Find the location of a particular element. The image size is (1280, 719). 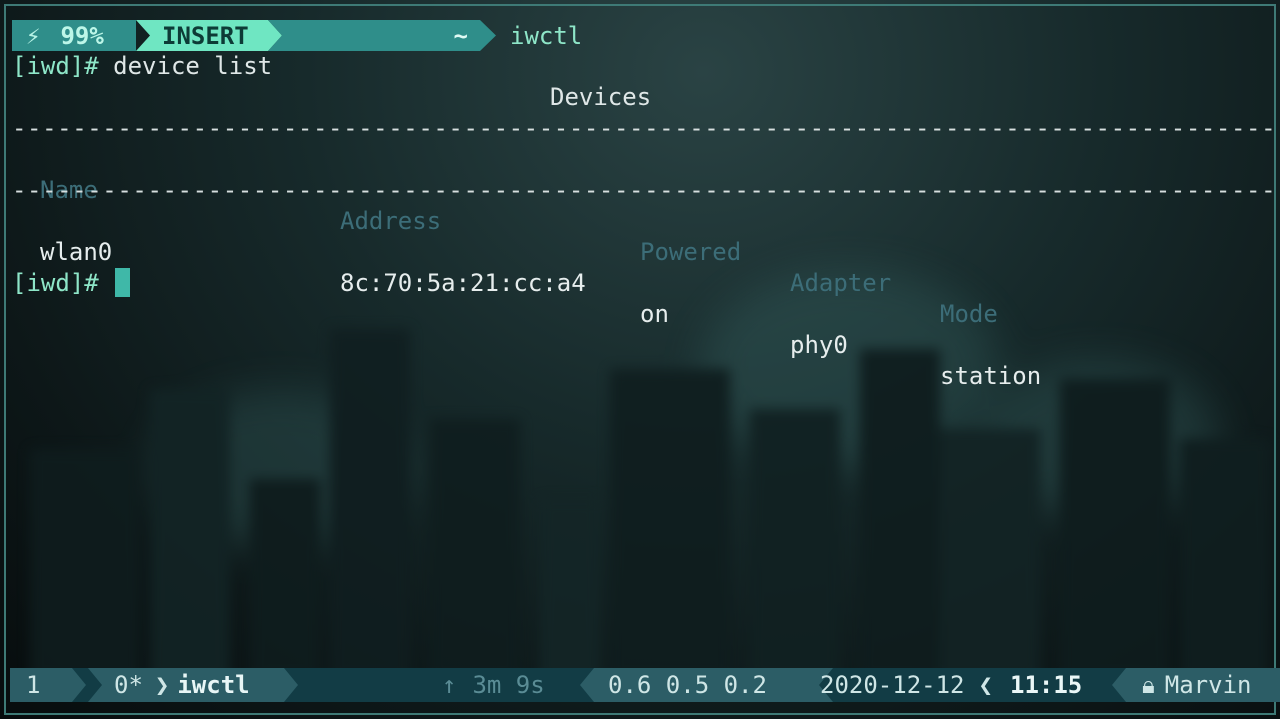

load-average: 0.6 0.5 0.2 is located at coordinates (706, 685).